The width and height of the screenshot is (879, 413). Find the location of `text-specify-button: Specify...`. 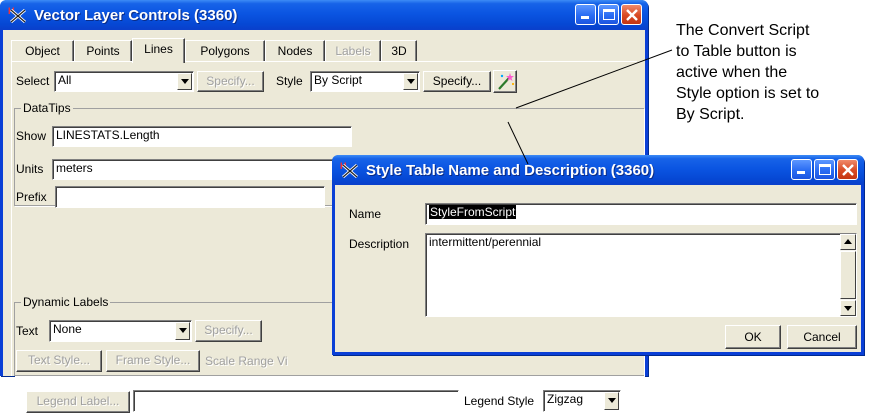

text-specify-button: Specify... is located at coordinates (228, 331).